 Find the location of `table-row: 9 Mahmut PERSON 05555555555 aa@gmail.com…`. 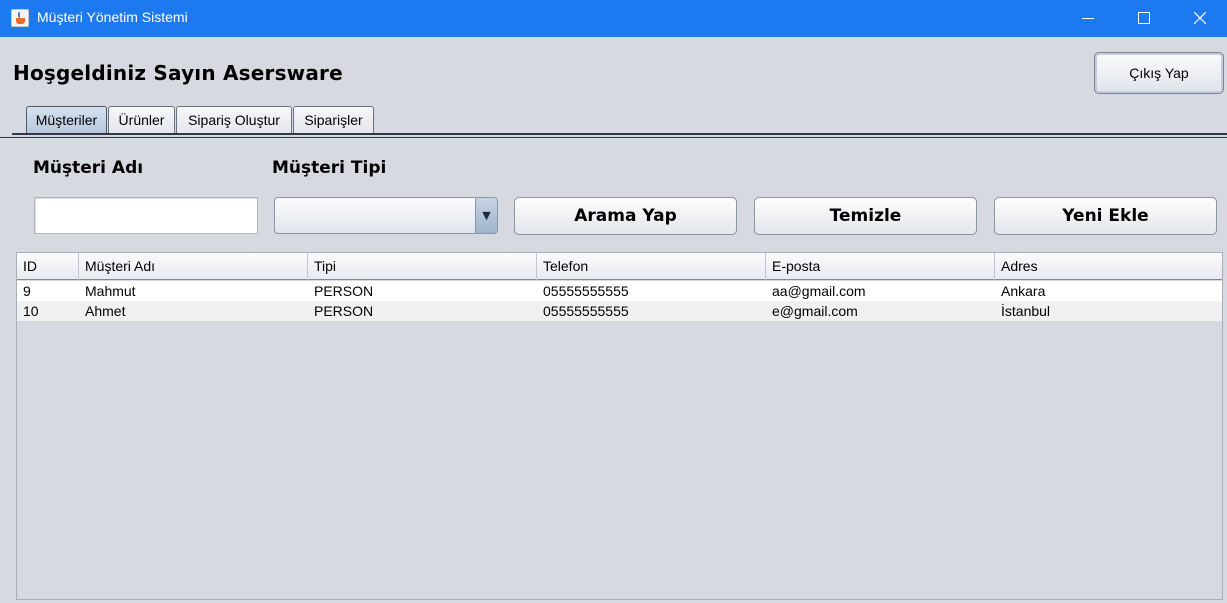

table-row: 9 Mahmut PERSON 05555555555 aa@gmail.com… is located at coordinates (619, 291).